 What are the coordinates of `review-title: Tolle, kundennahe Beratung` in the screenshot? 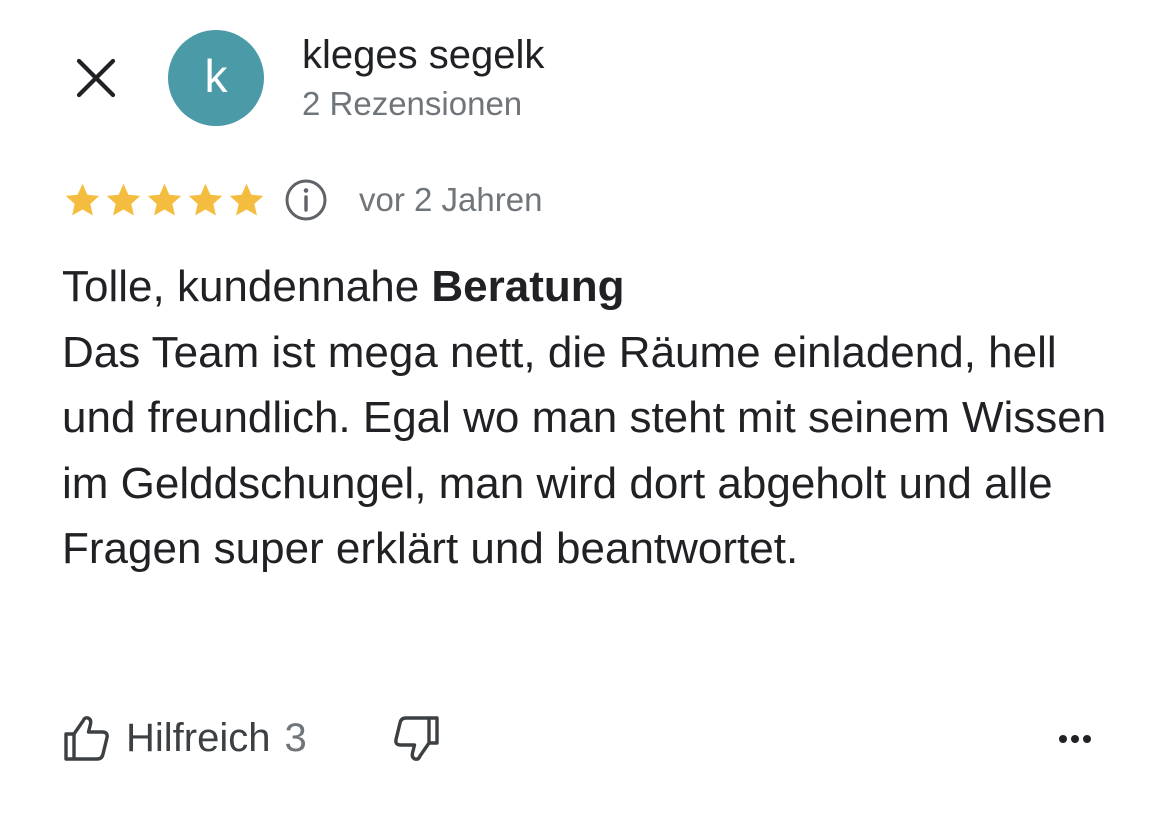 It's located at (592, 287).